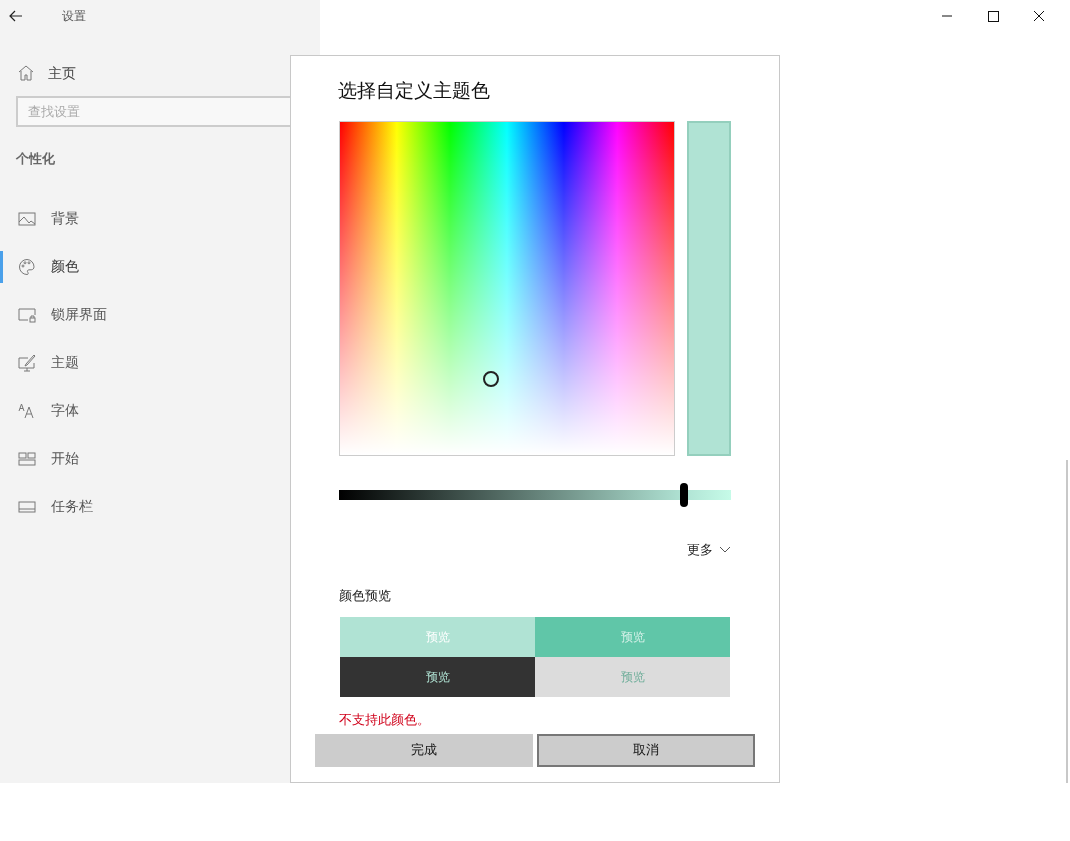  Describe the element at coordinates (385, 720) in the screenshot. I see `error-message: 不支持此颜色。` at that location.